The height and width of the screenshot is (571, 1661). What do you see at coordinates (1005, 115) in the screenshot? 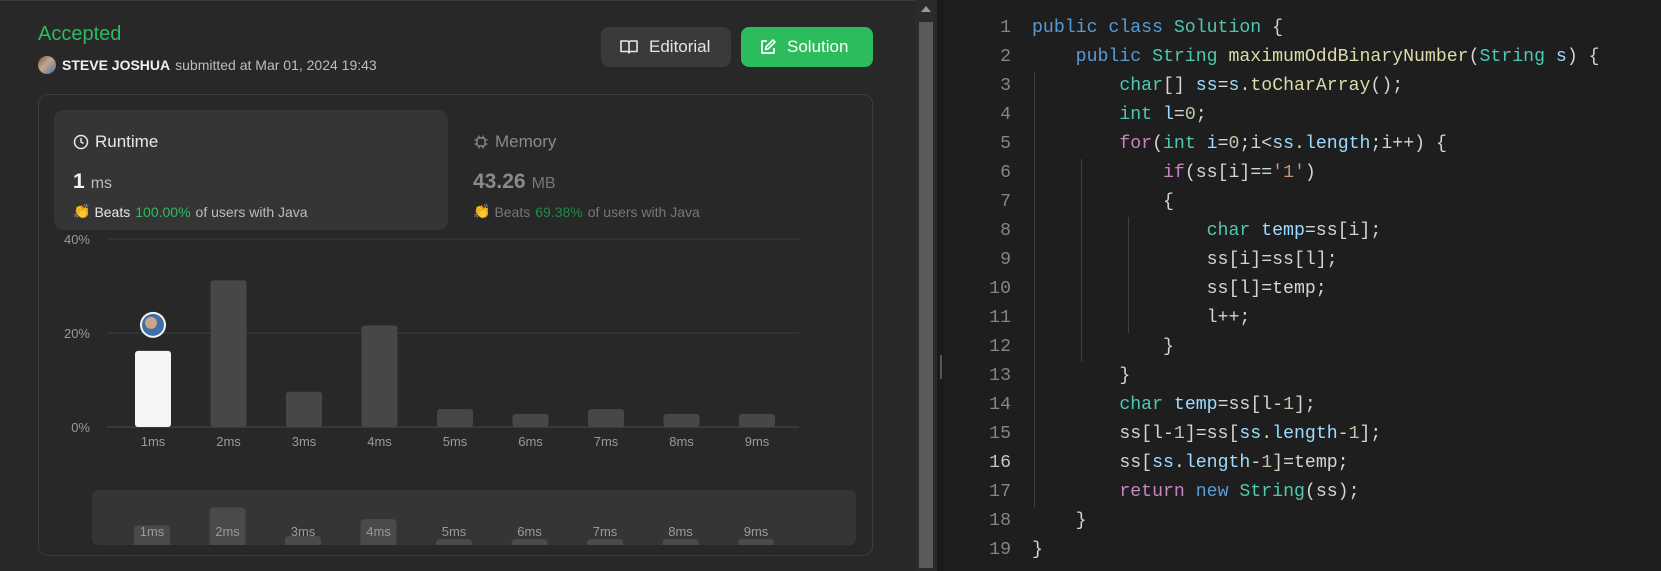
I see `line-number: 4` at bounding box center [1005, 115].